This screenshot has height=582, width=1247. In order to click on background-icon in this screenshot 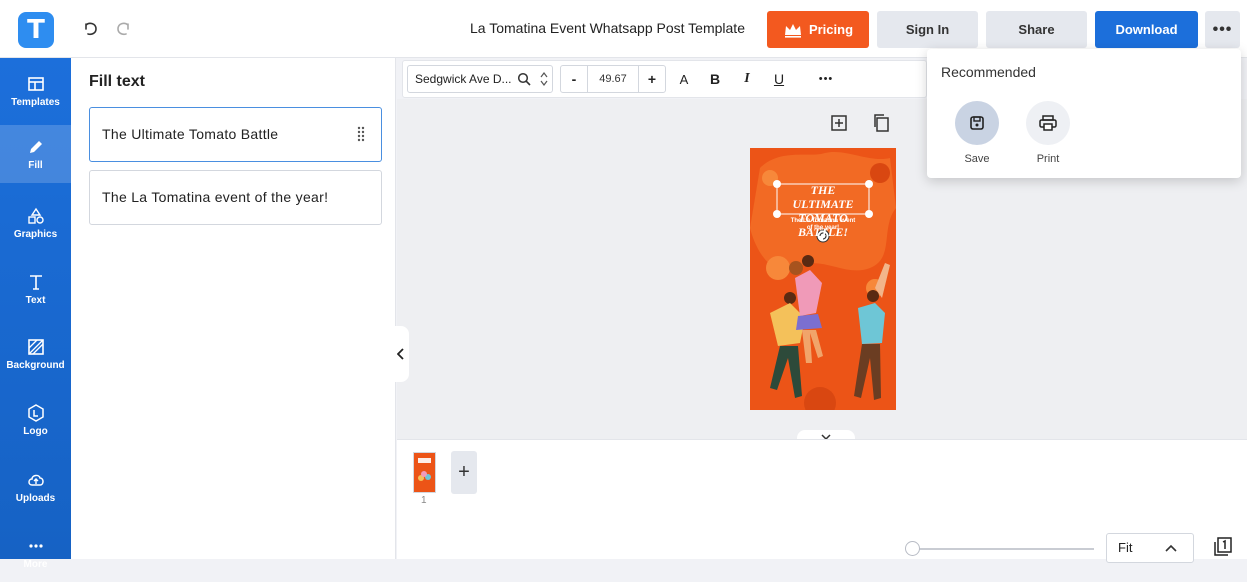, I will do `click(35, 346)`.